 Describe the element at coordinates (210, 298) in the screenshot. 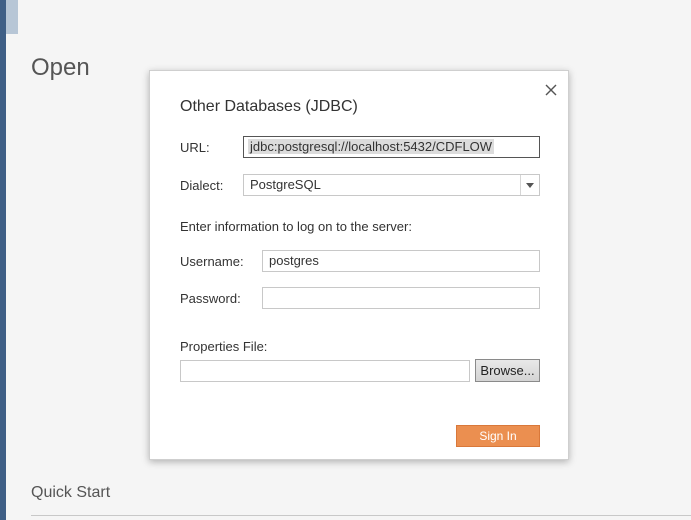

I see `password-label: Password:` at that location.